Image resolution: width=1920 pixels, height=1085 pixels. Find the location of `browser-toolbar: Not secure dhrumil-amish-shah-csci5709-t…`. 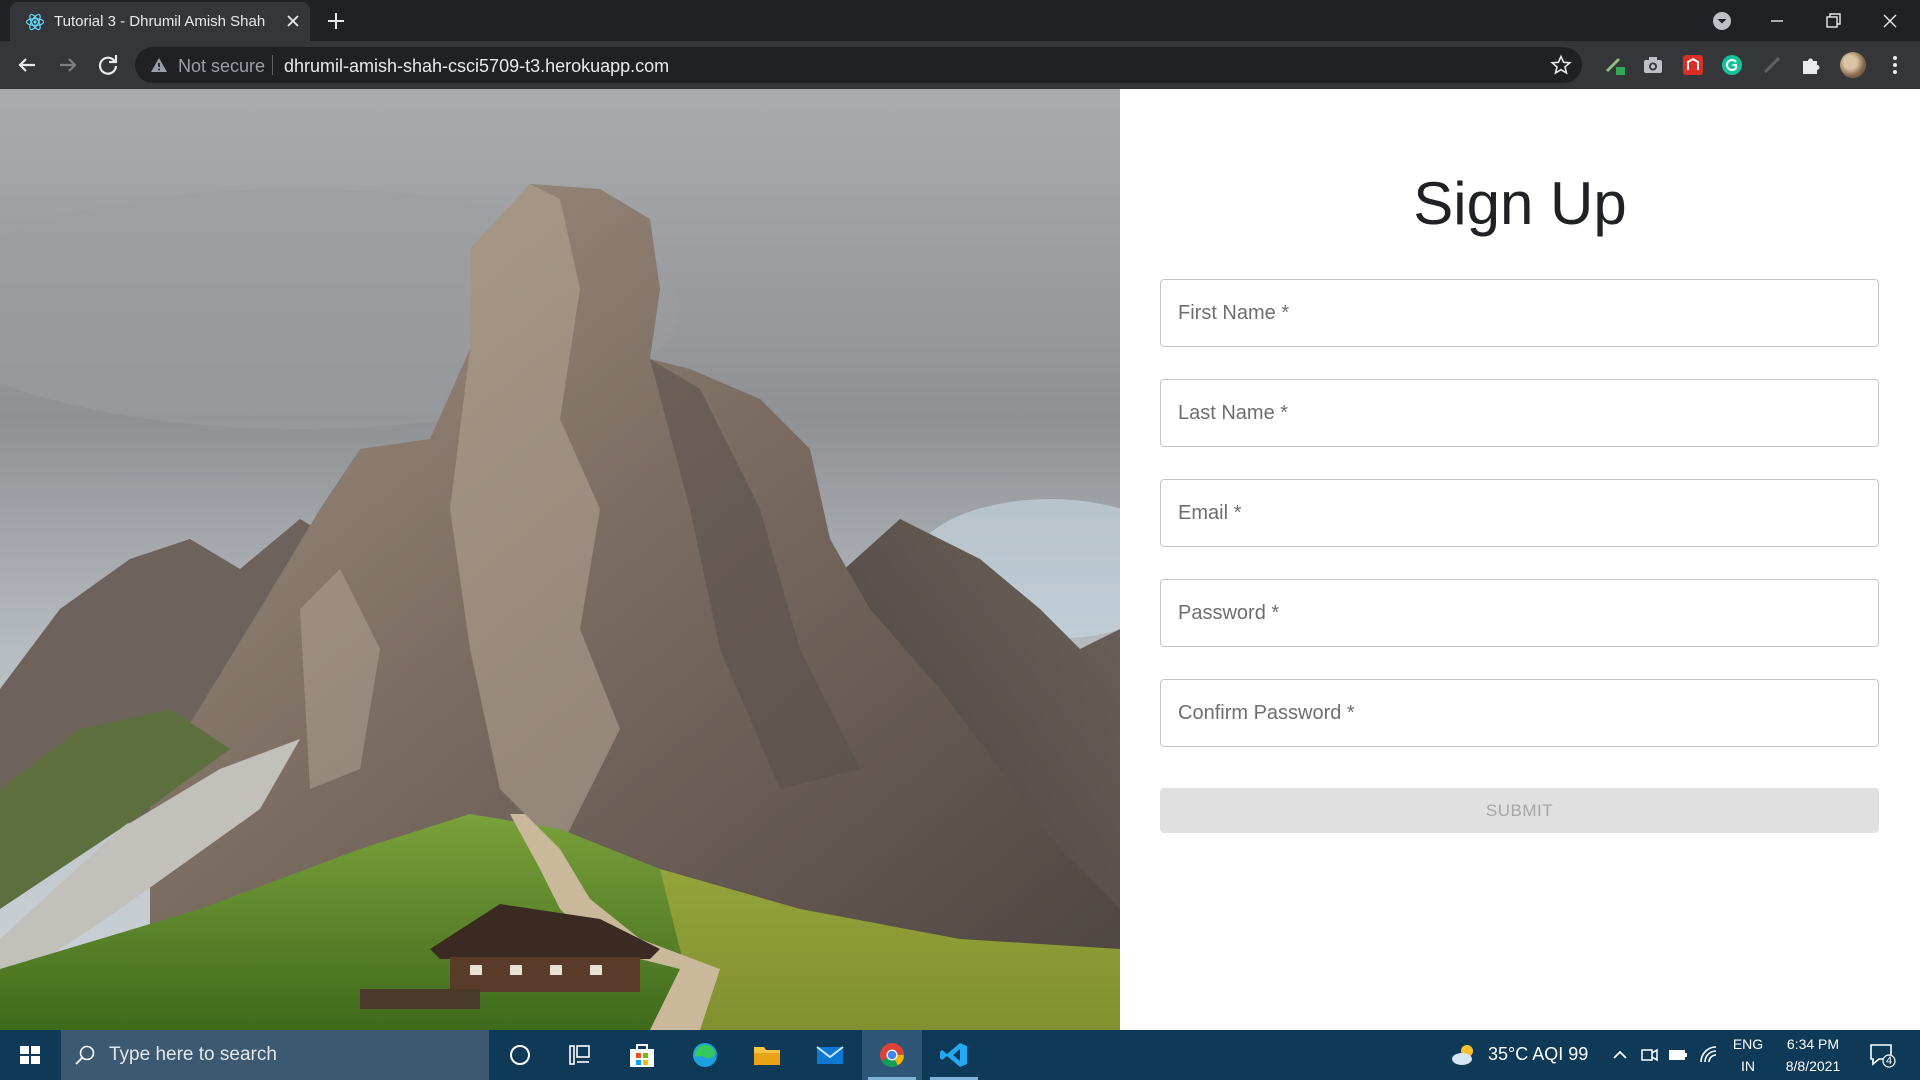

browser-toolbar: Not secure dhrumil-amish-shah-csci5709-t… is located at coordinates (960, 65).